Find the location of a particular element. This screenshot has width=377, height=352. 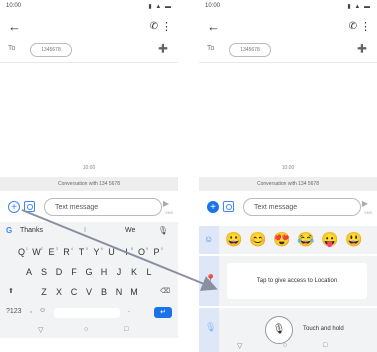

record-mic-button: 🎙 is located at coordinates (279, 330).